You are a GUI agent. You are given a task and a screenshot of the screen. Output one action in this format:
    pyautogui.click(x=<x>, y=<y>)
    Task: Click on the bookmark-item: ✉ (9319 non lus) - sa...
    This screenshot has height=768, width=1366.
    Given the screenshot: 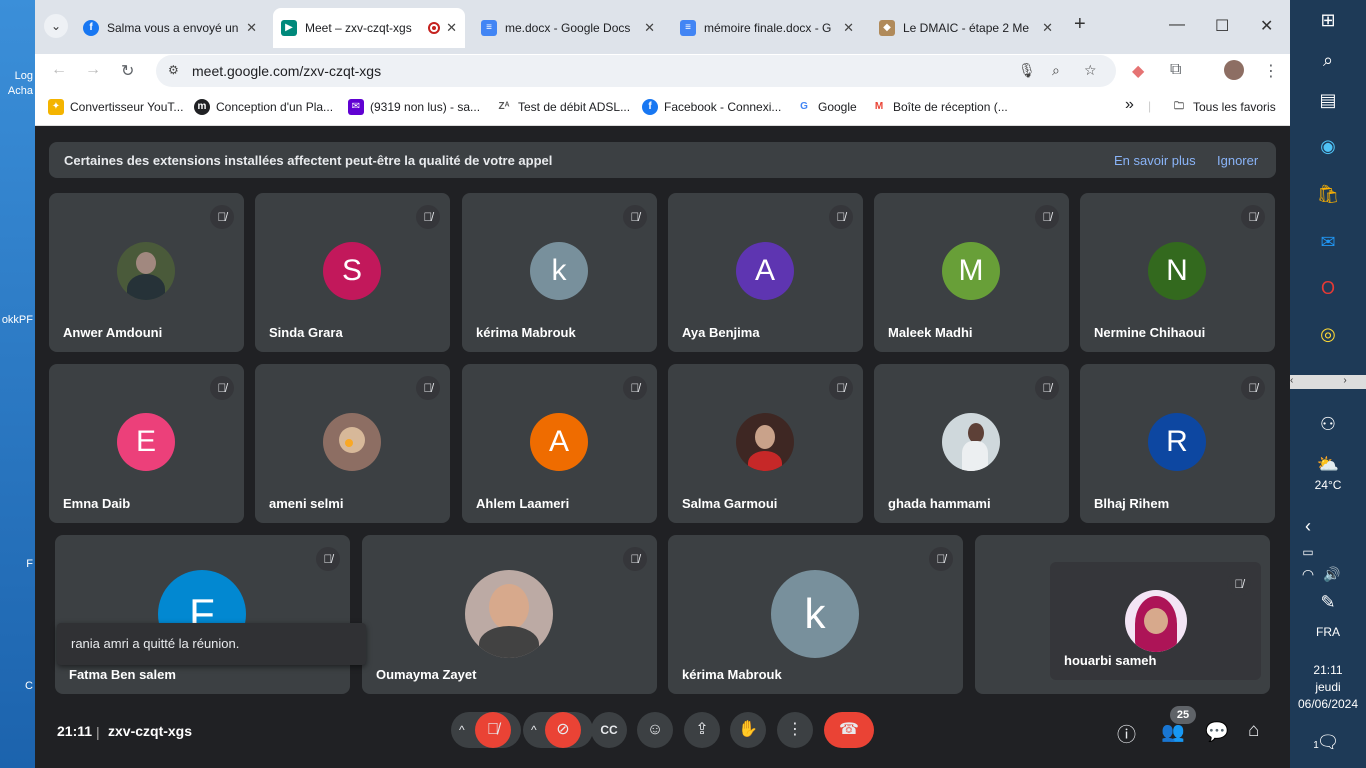 What is the action you would take?
    pyautogui.click(x=414, y=107)
    